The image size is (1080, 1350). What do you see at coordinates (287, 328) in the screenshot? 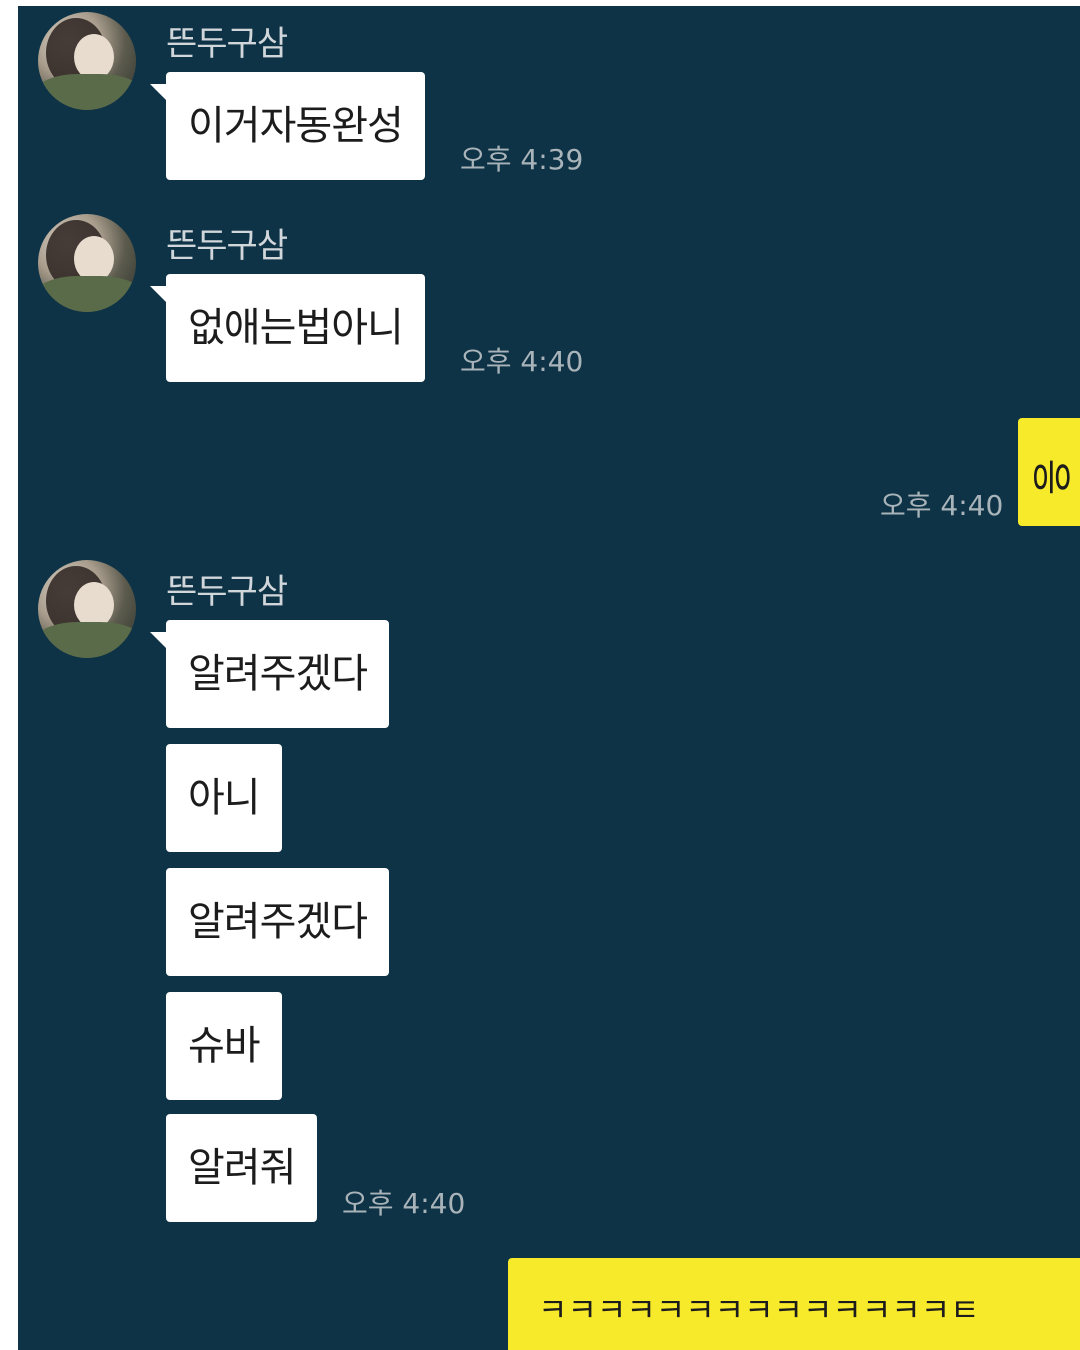
I see `message-bubble: 없애는법아니` at bounding box center [287, 328].